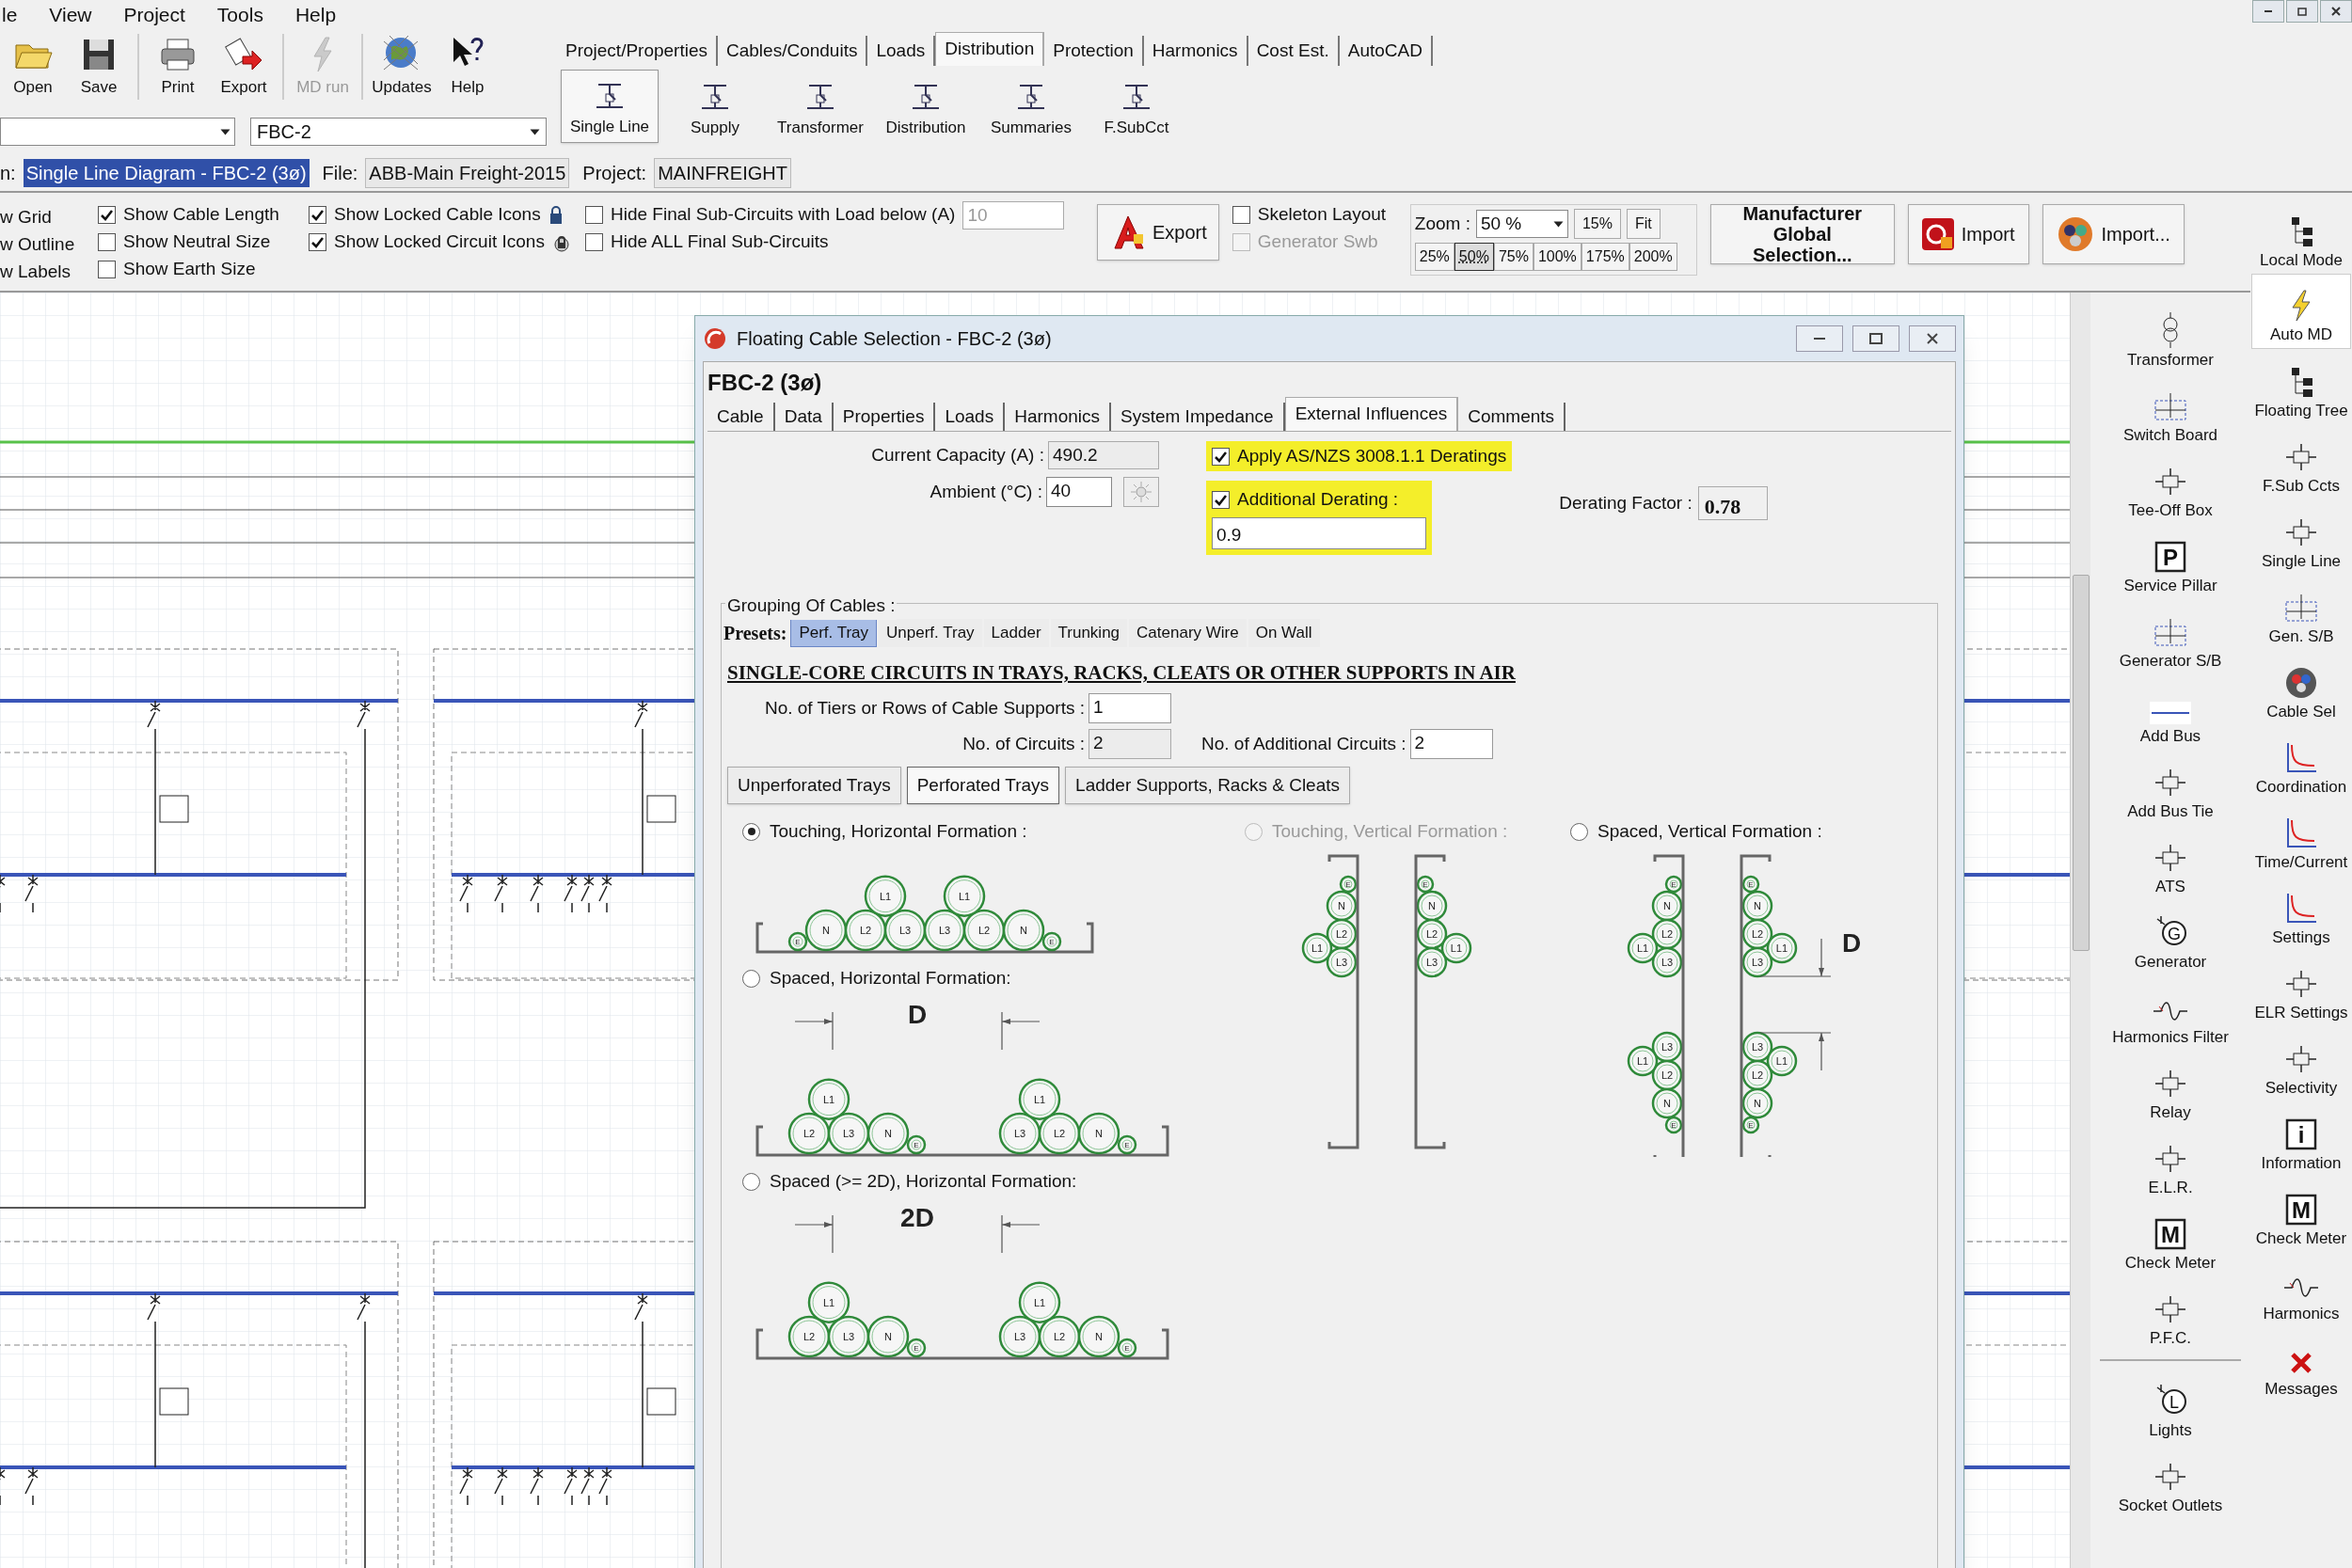 This screenshot has height=1568, width=2352. I want to click on support-type-button: Unperforated Trays, so click(814, 785).